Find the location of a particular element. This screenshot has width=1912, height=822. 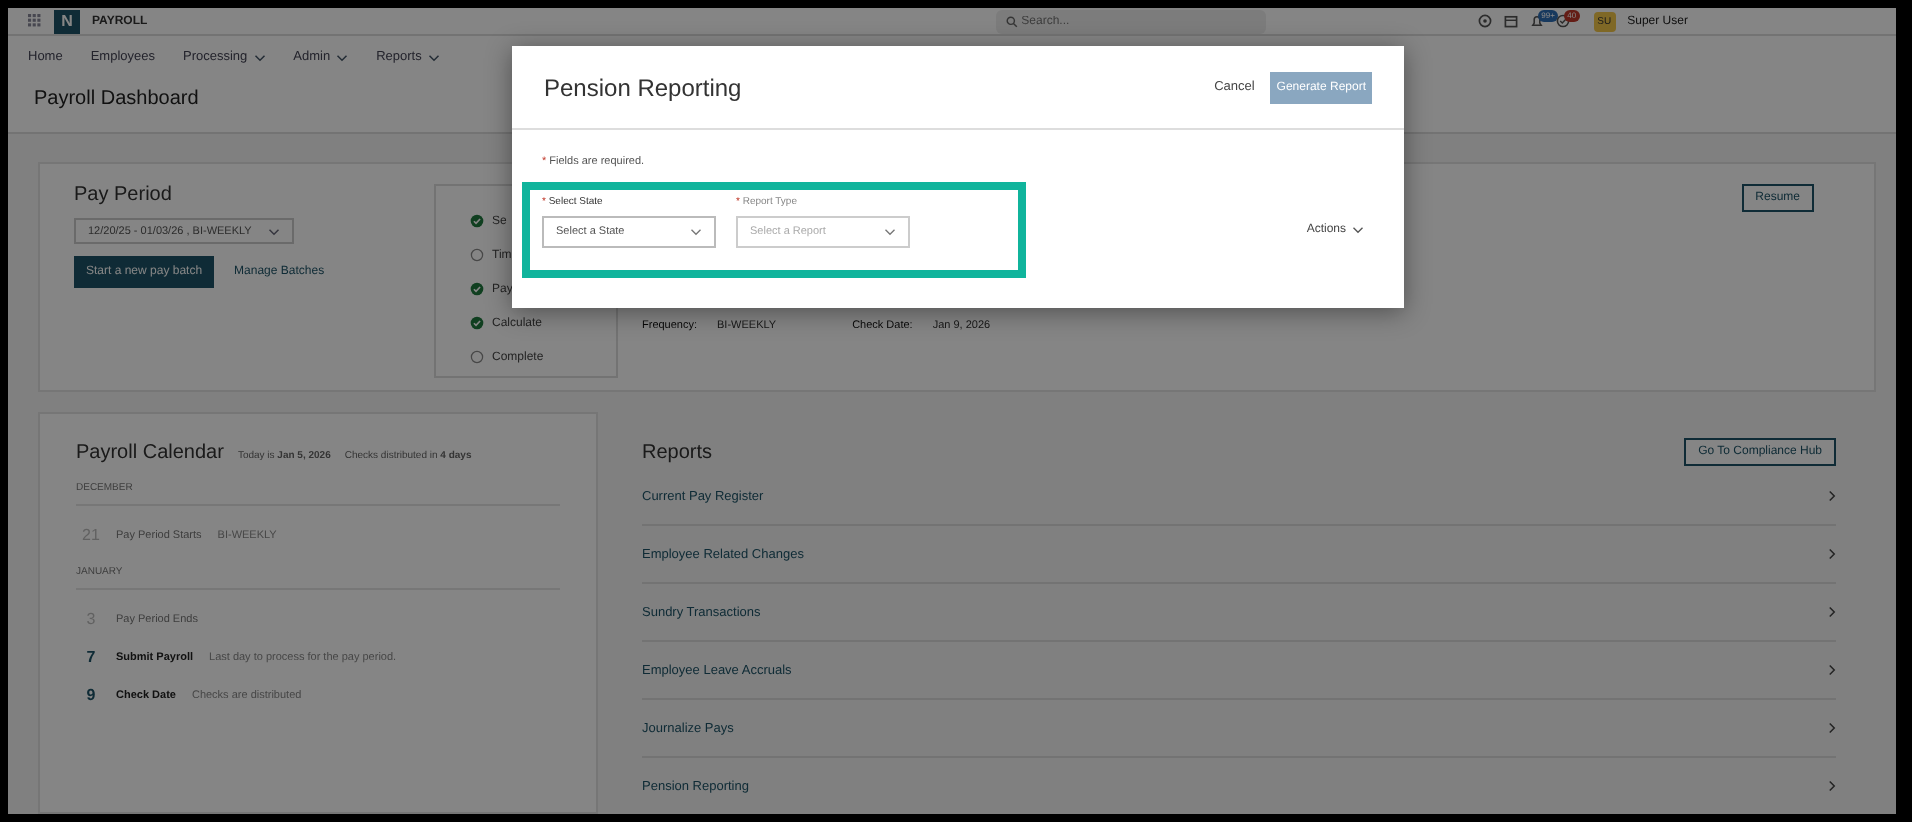

help-icon is located at coordinates (1484, 21).